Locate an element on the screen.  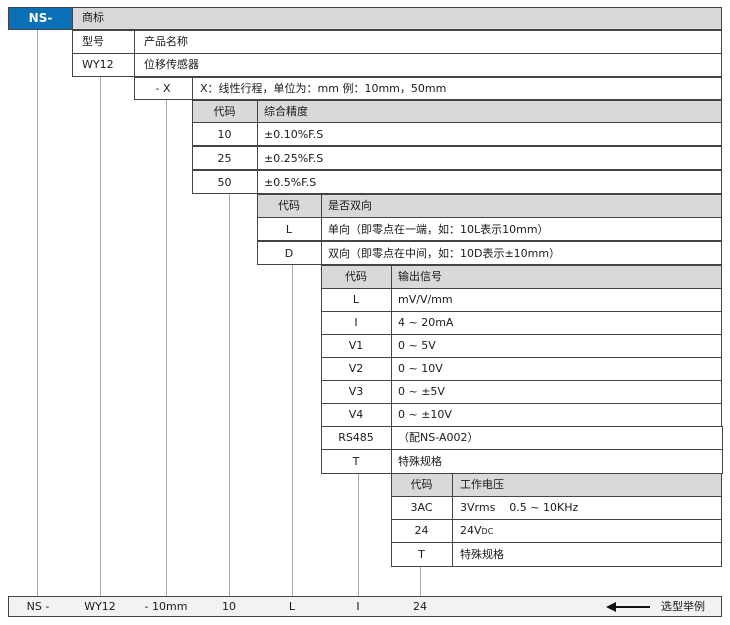
stroke-code: - X is located at coordinates (163, 88).